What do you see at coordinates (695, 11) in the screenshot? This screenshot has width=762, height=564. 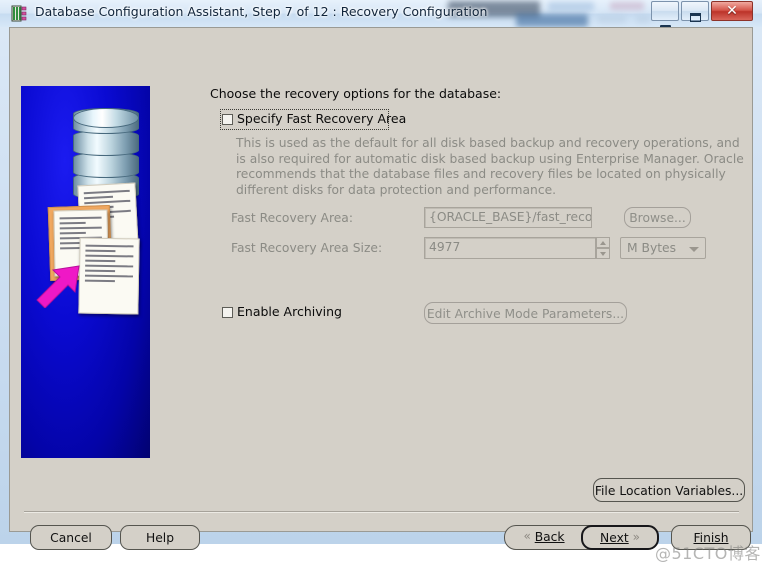 I see `maximize-button` at bounding box center [695, 11].